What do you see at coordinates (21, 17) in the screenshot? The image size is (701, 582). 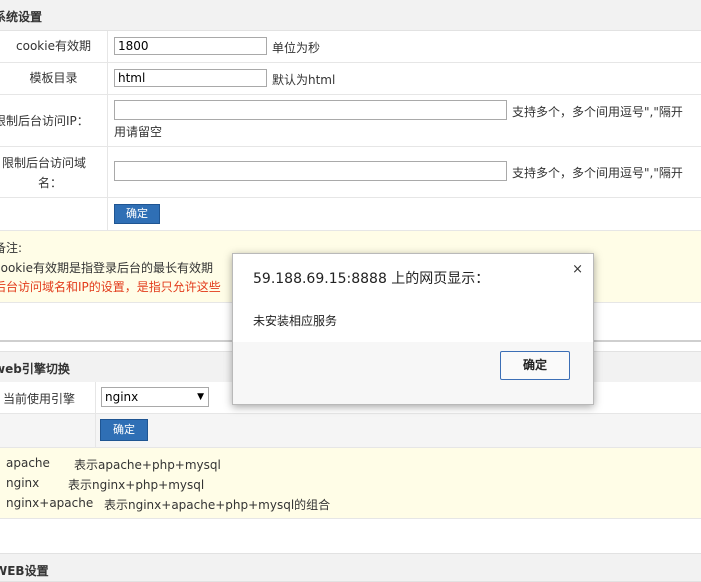 I see `system-settings-title: 系统设置` at bounding box center [21, 17].